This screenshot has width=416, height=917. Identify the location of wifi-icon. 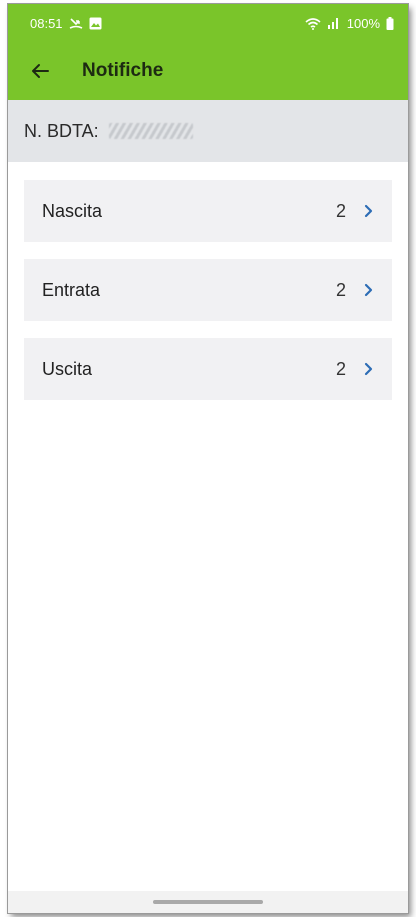
(313, 23).